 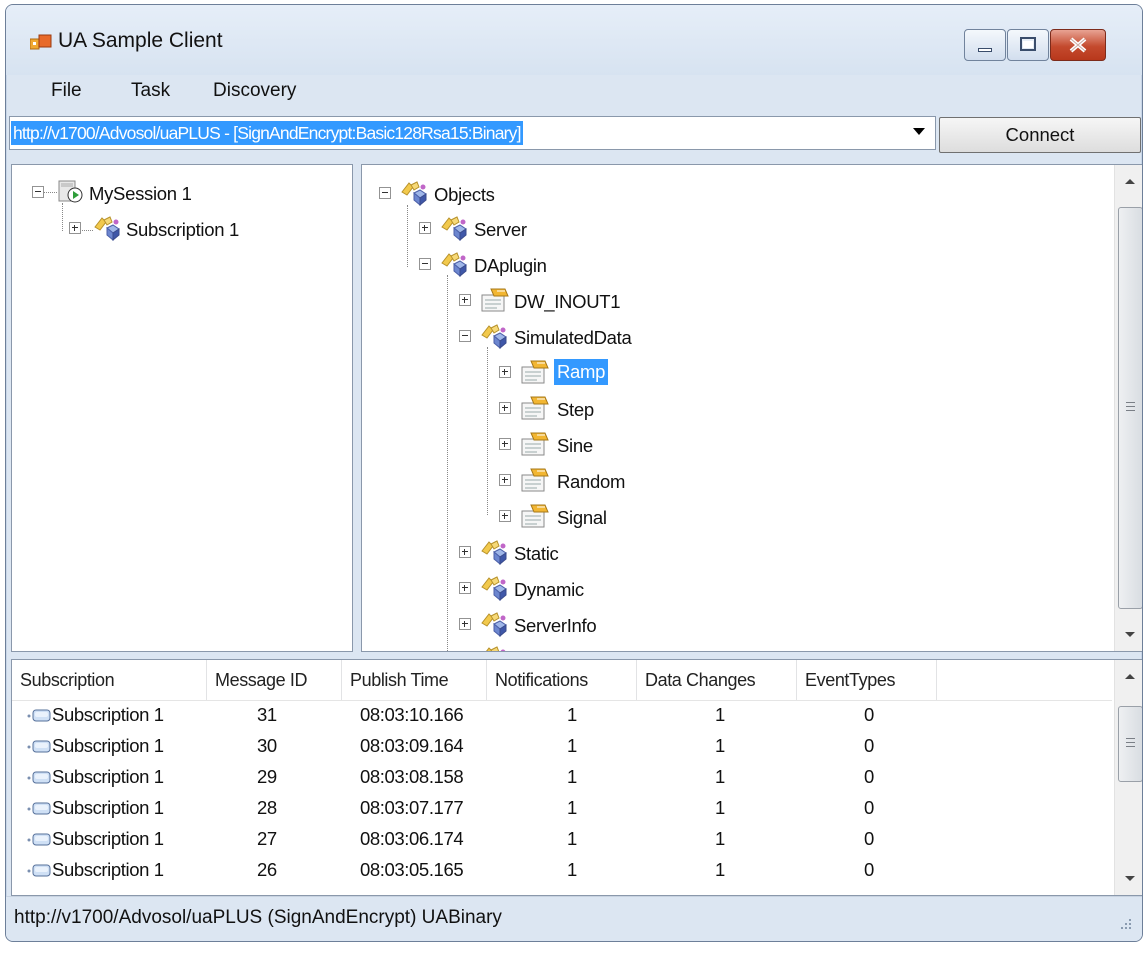 What do you see at coordinates (919, 131) in the screenshot?
I see `chevron-down-icon` at bounding box center [919, 131].